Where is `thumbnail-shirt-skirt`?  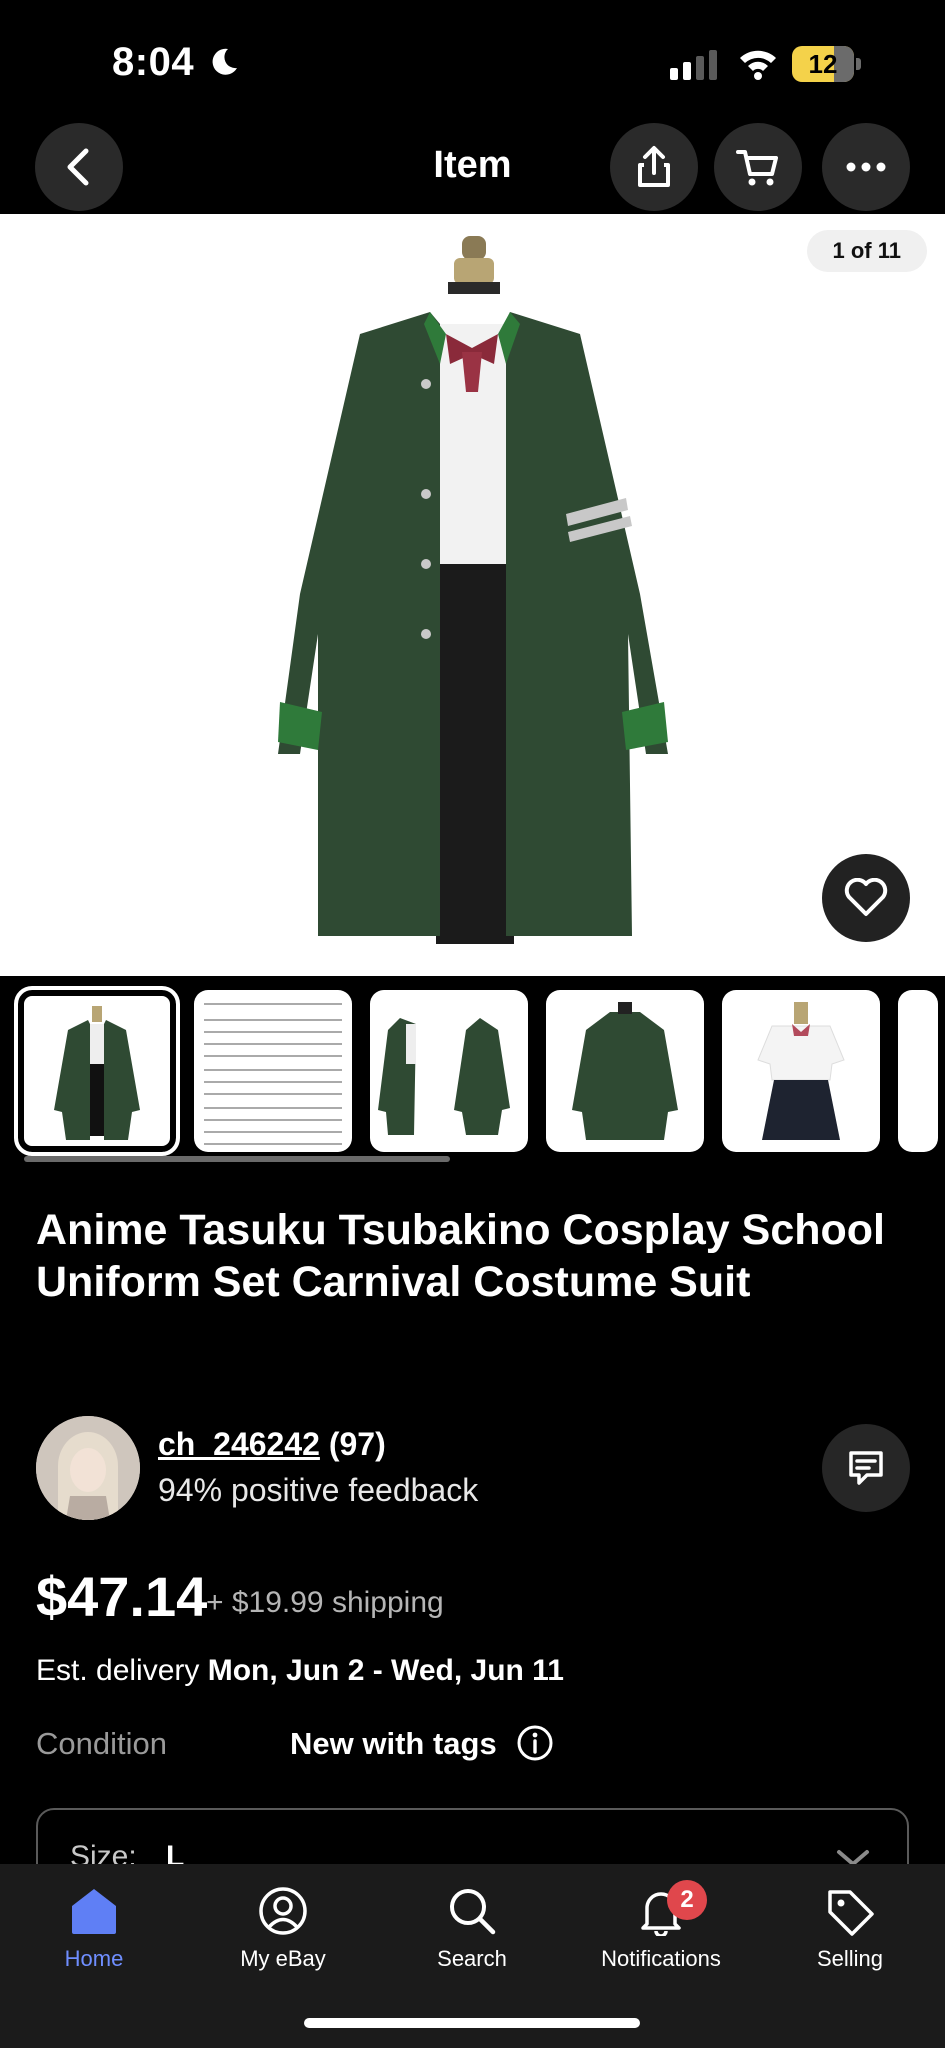 thumbnail-shirt-skirt is located at coordinates (801, 1071).